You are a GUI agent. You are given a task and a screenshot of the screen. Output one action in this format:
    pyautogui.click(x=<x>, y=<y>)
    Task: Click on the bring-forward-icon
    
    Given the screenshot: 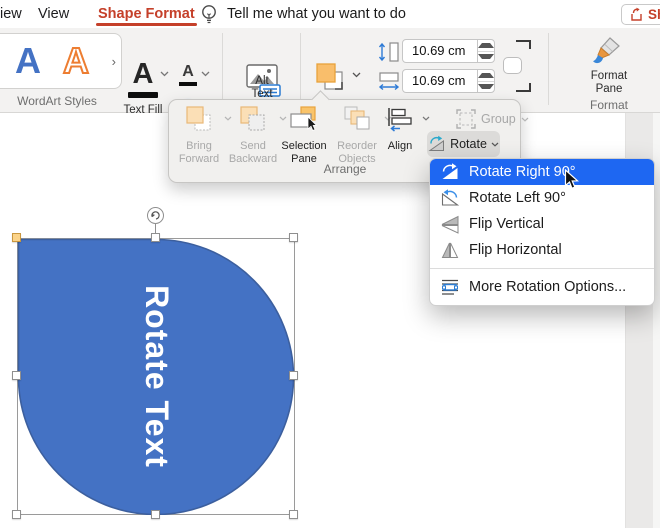 What is the action you would take?
    pyautogui.click(x=198, y=118)
    